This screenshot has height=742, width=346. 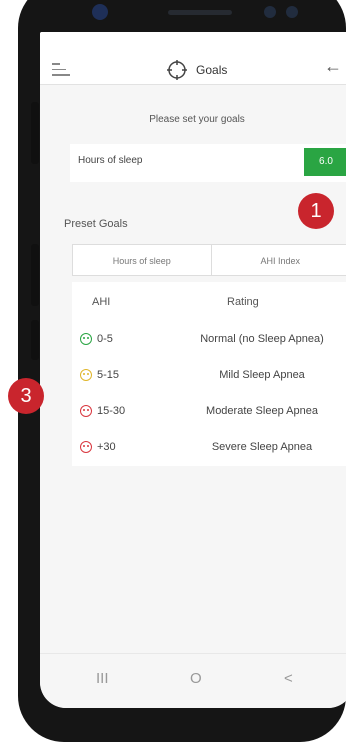 What do you see at coordinates (105, 339) in the screenshot?
I see `ahi-range: 0-5` at bounding box center [105, 339].